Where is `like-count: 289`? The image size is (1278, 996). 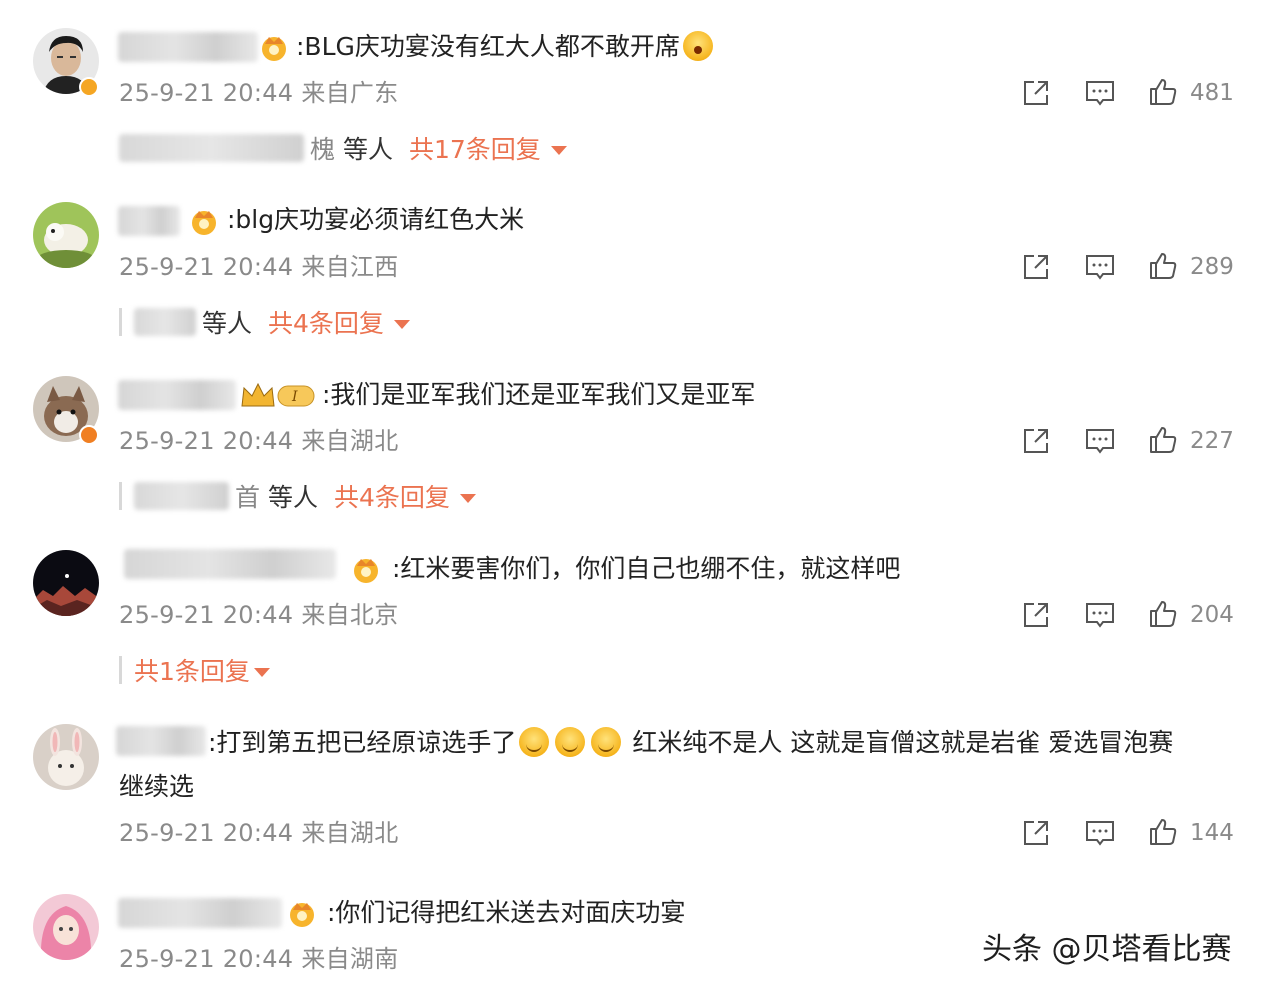 like-count: 289 is located at coordinates (1212, 267).